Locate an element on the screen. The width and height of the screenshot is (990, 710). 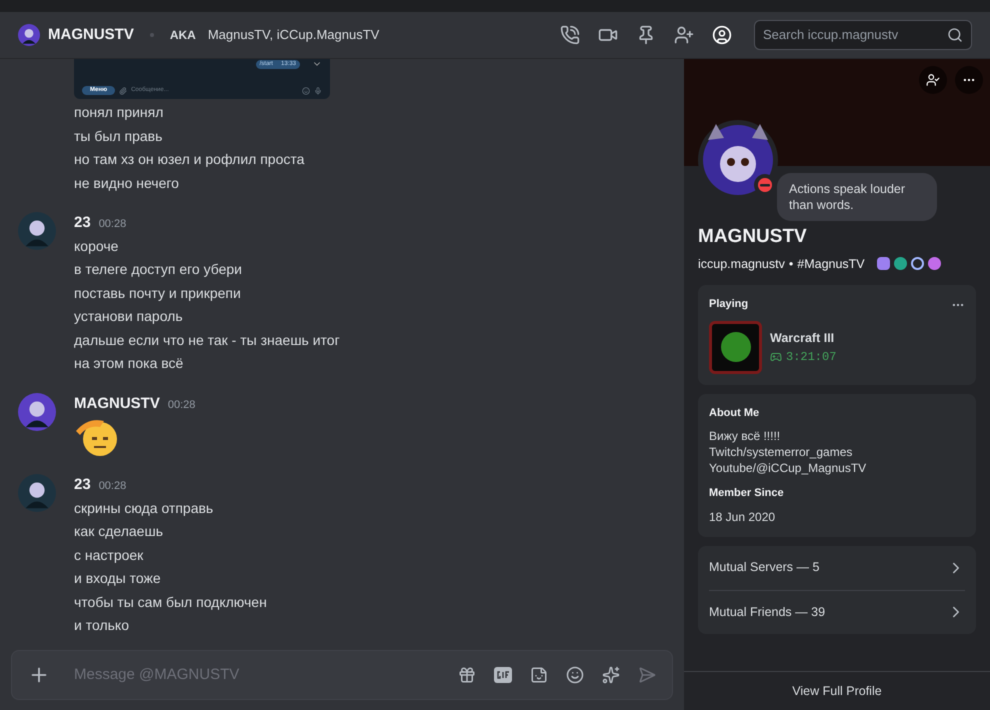
aka-names: MagnusTV, iCCup.MagnusTV is located at coordinates (294, 35).